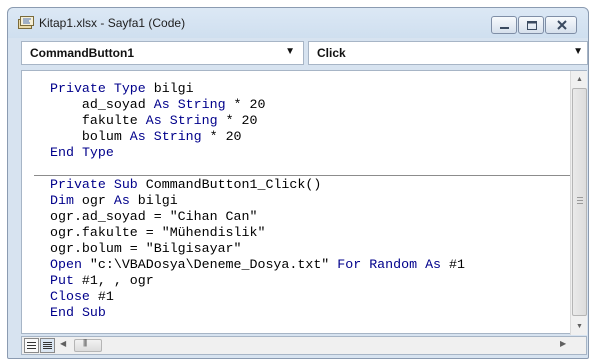 This screenshot has width=596, height=364. Describe the element at coordinates (157, 233) in the screenshot. I see `code-line: ogr.fakulte = "Mühendislik"` at that location.